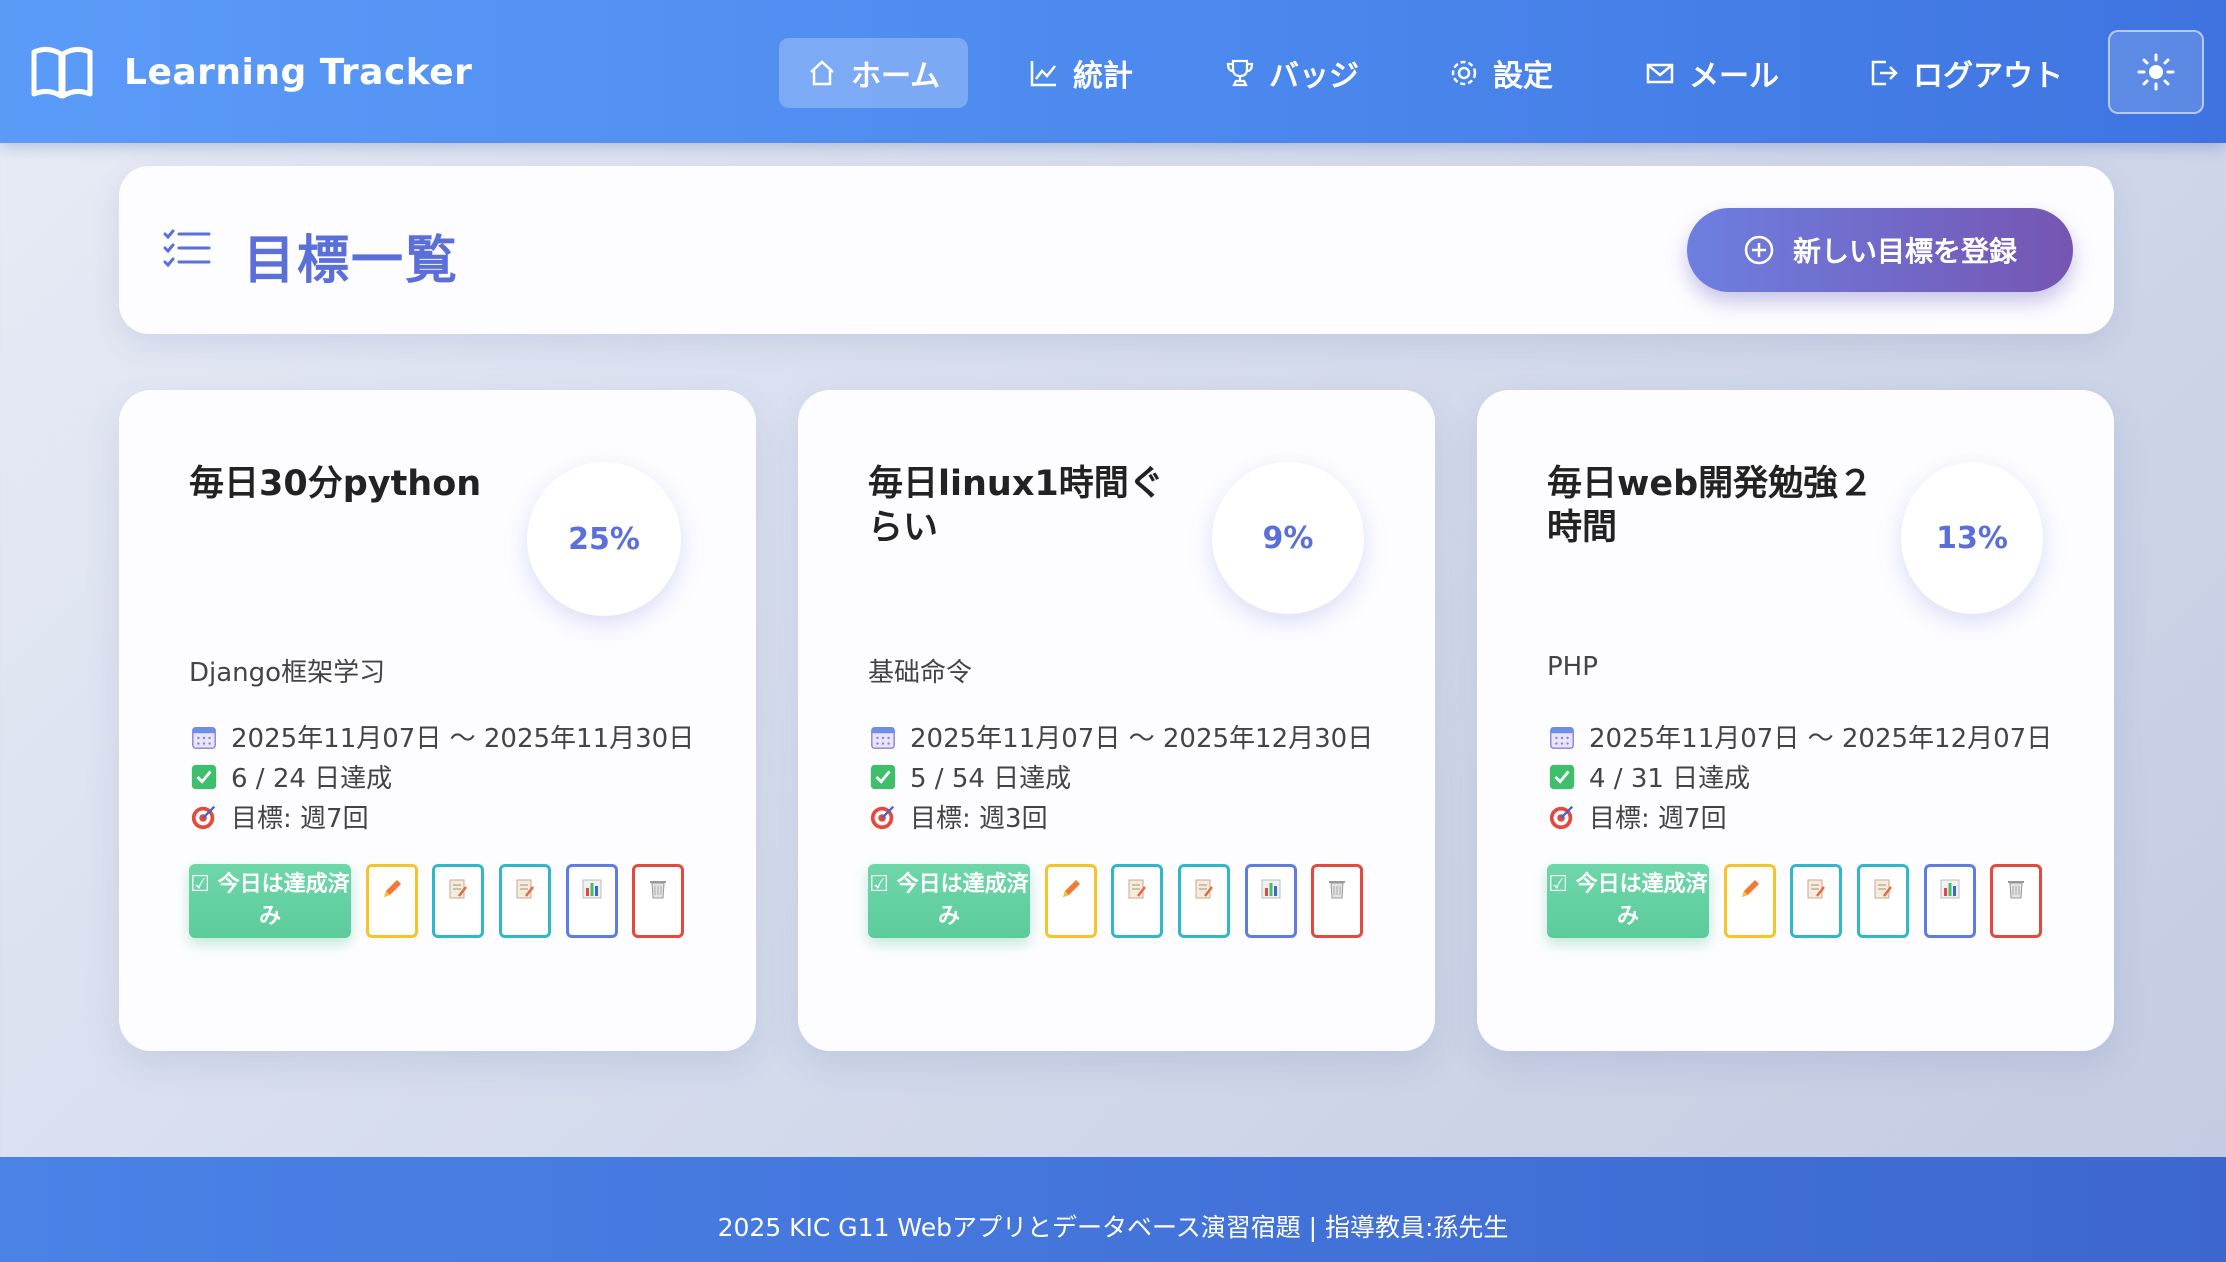  I want to click on goal-period: 2025年11月07日 〜 2025年11月30日, so click(441, 736).